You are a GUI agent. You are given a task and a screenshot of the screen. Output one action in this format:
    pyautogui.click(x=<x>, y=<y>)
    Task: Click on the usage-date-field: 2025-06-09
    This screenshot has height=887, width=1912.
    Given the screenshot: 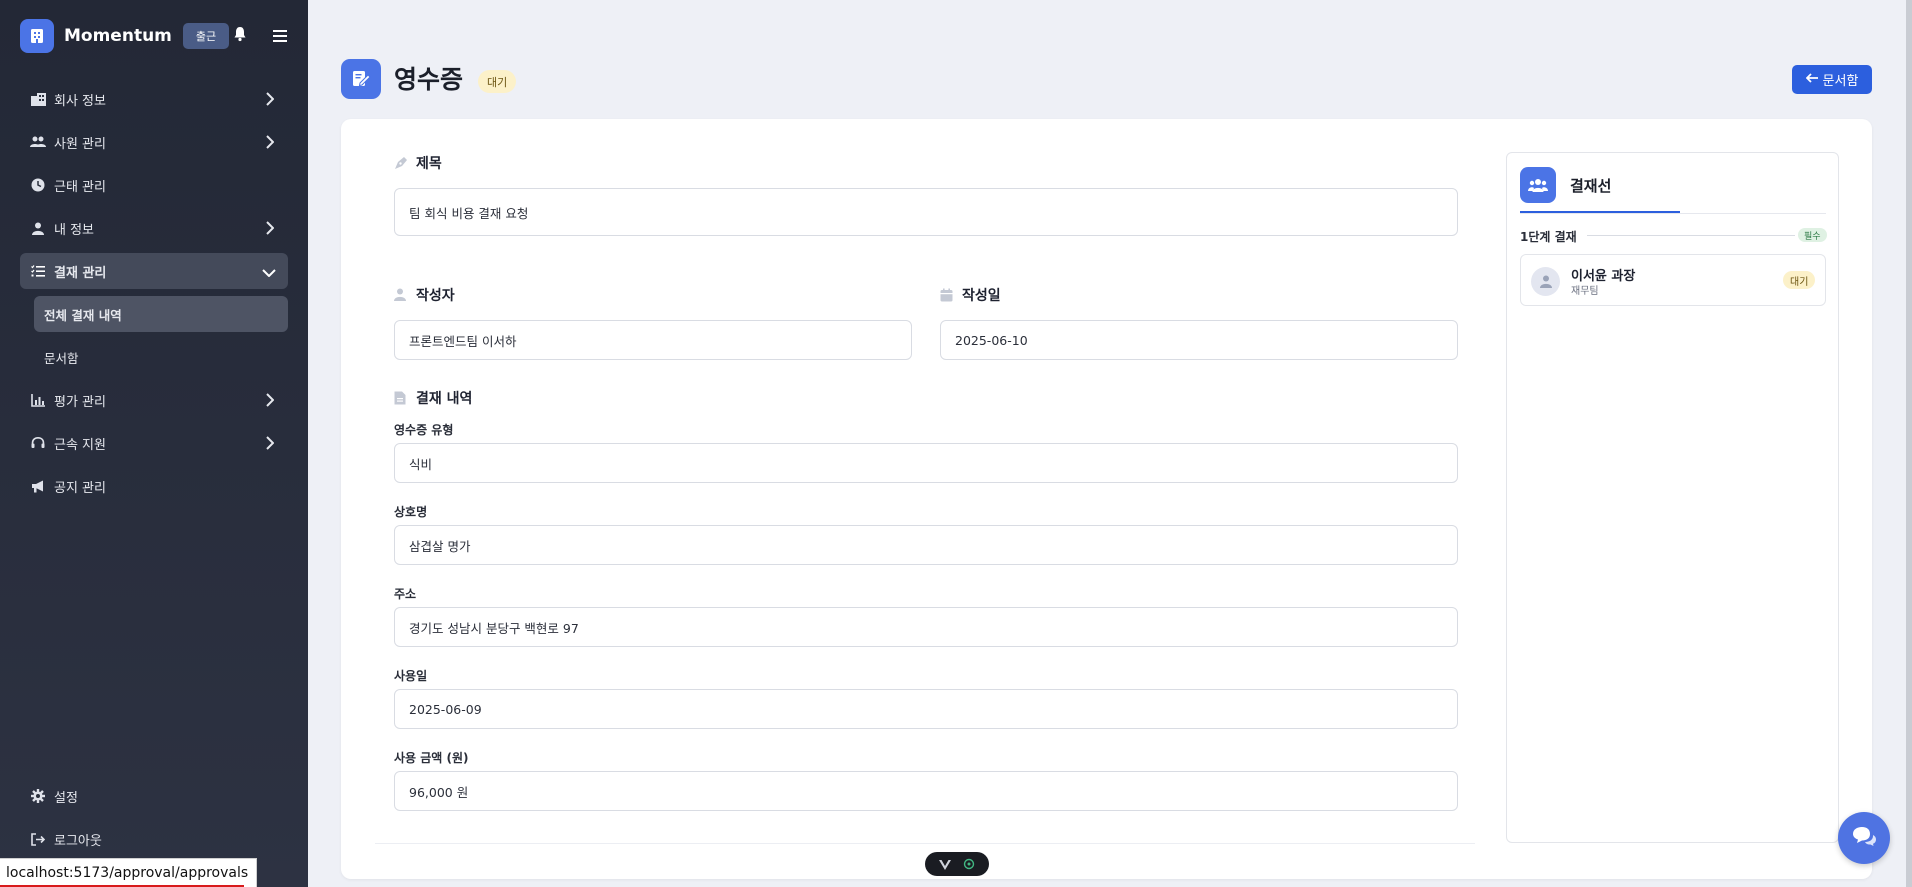 What is the action you would take?
    pyautogui.click(x=926, y=709)
    